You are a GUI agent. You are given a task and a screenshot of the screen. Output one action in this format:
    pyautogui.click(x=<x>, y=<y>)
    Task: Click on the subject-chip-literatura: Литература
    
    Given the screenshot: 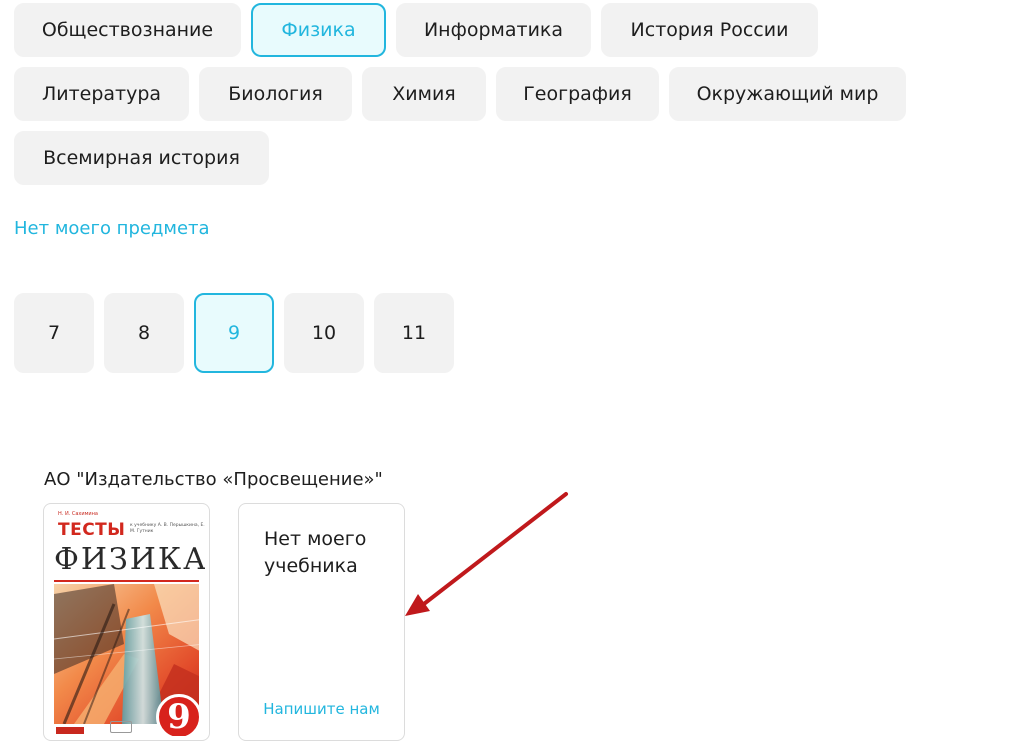 What is the action you would take?
    pyautogui.click(x=101, y=94)
    